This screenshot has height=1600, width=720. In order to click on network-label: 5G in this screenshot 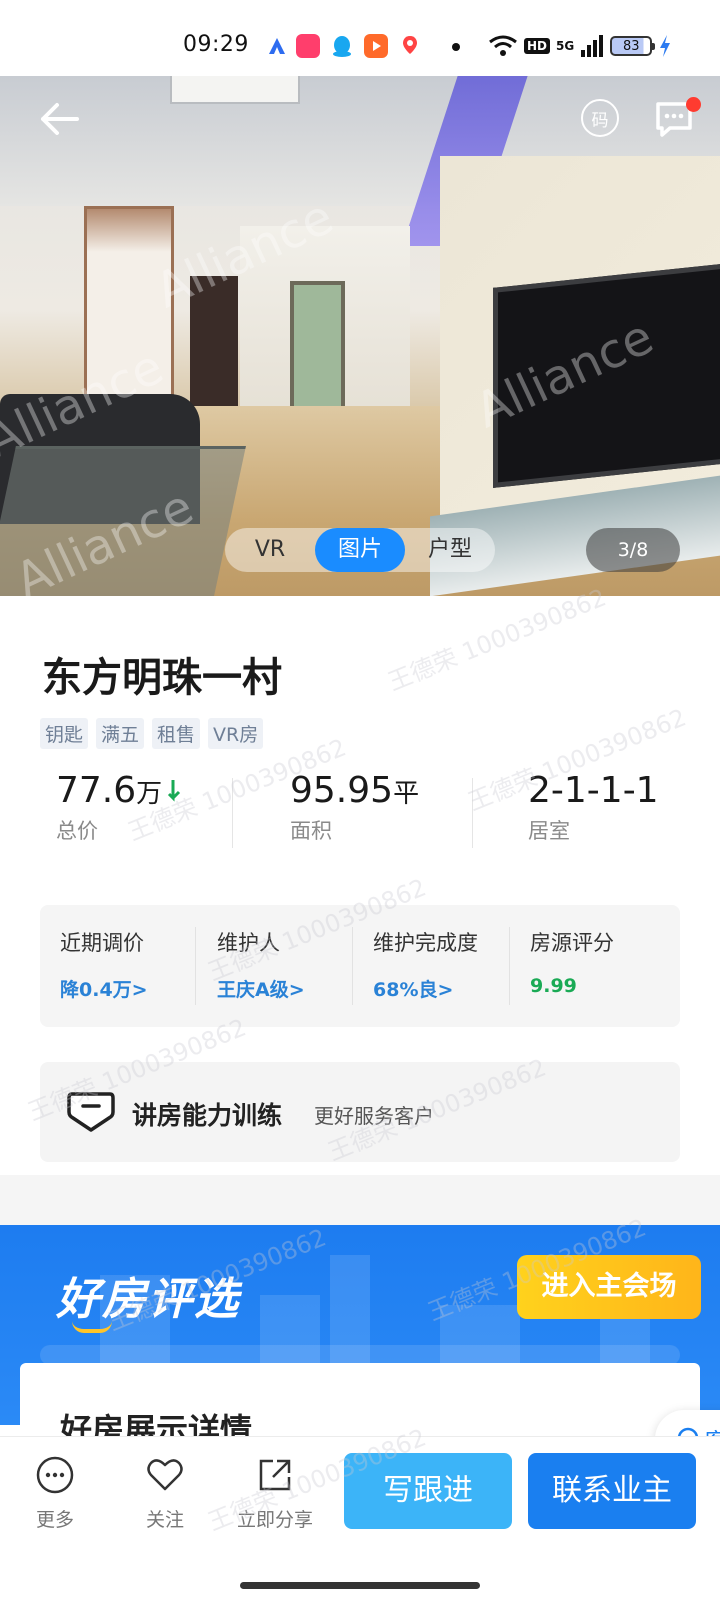, I will do `click(565, 46)`.